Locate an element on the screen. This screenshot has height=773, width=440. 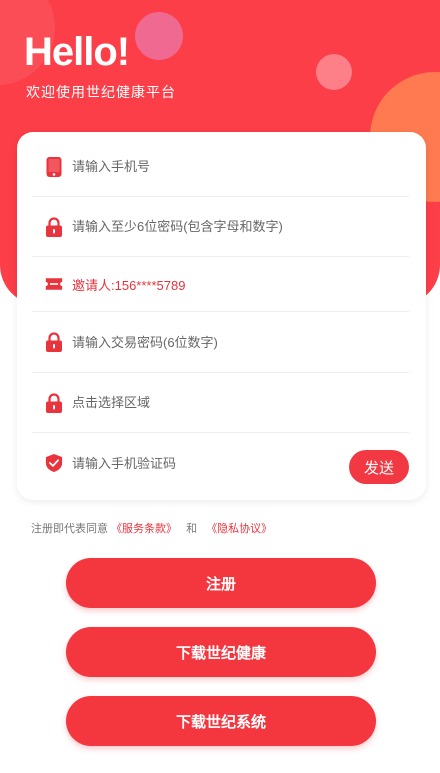
region-select is located at coordinates (202, 402).